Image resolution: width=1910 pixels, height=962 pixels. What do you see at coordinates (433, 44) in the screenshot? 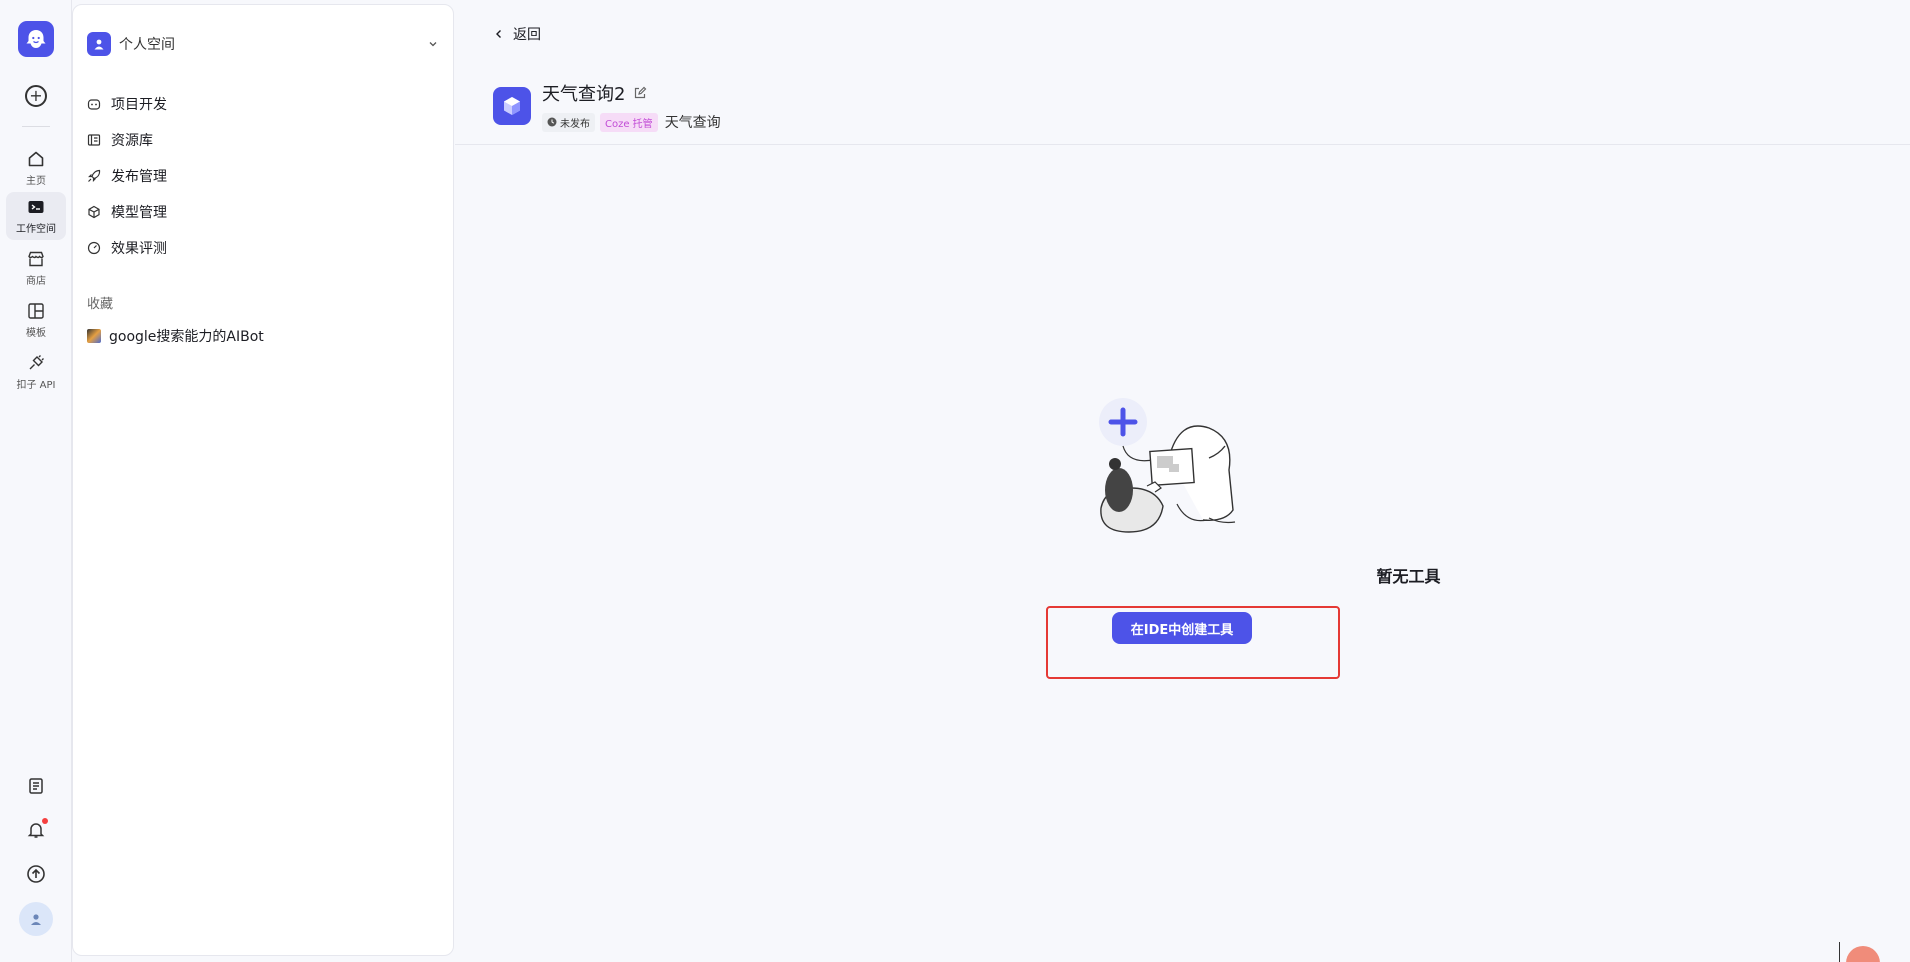
I see `chevron-down-icon` at bounding box center [433, 44].